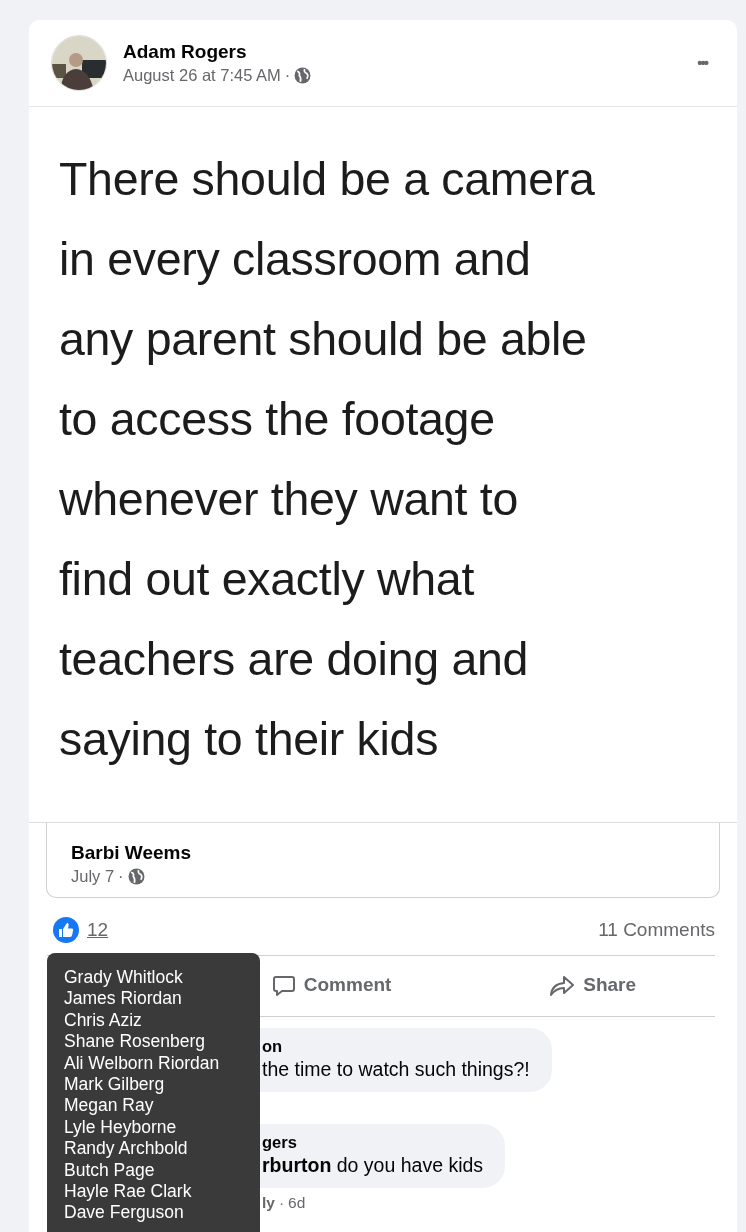 The width and height of the screenshot is (746, 1232). Describe the element at coordinates (124, 1213) in the screenshot. I see `reactor-name: Dave Ferguson` at that location.